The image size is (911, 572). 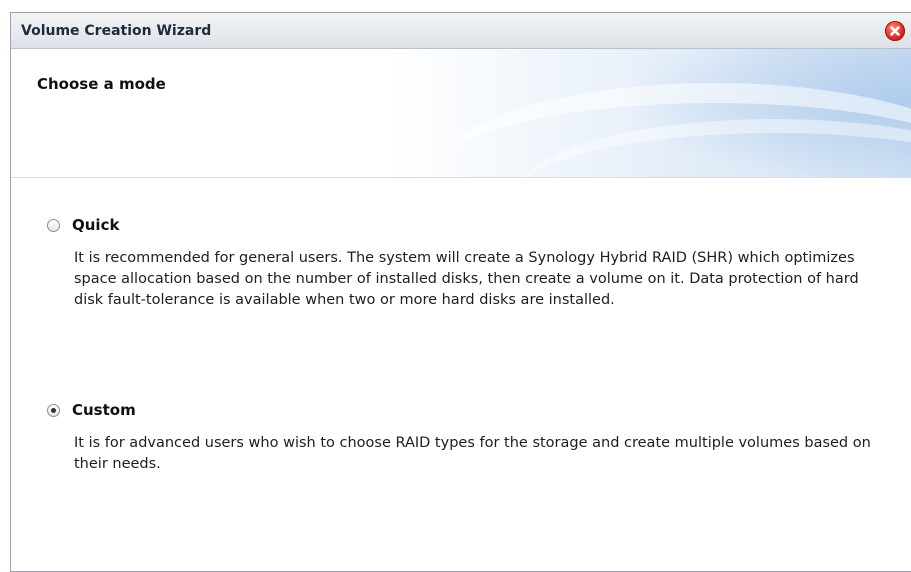 What do you see at coordinates (104, 410) in the screenshot?
I see `custom-label: Custom` at bounding box center [104, 410].